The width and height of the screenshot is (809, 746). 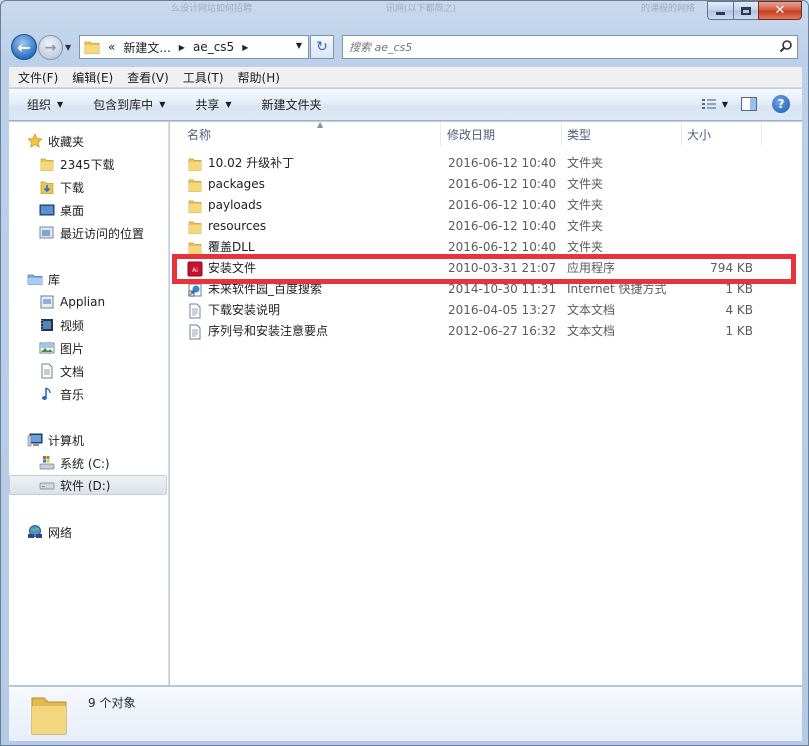 I want to click on file-name: 序列号和安装注意要点, so click(x=268, y=331).